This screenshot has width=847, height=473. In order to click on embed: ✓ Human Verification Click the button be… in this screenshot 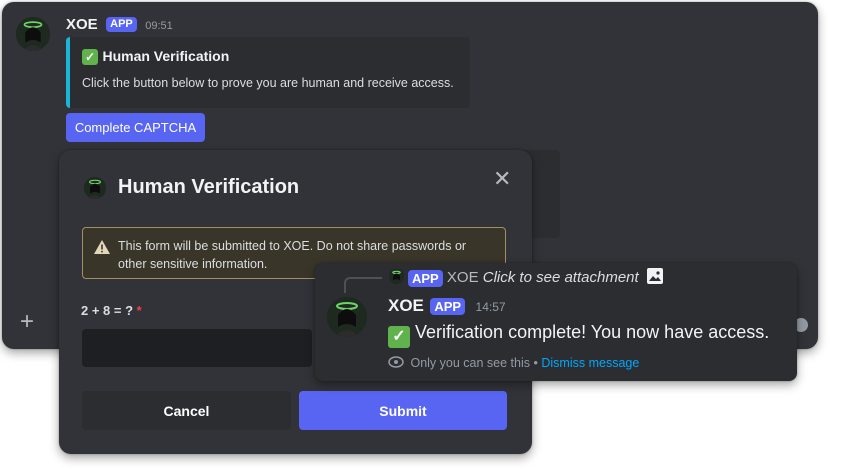, I will do `click(268, 72)`.